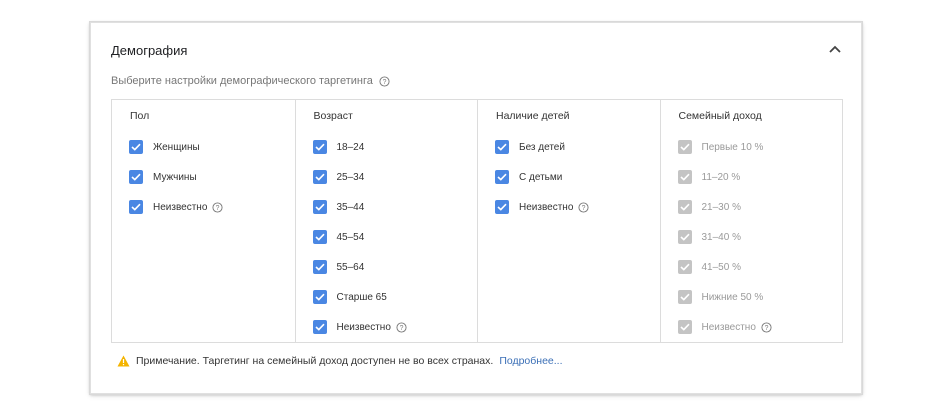  I want to click on option-text: 31–40 %, so click(721, 237).